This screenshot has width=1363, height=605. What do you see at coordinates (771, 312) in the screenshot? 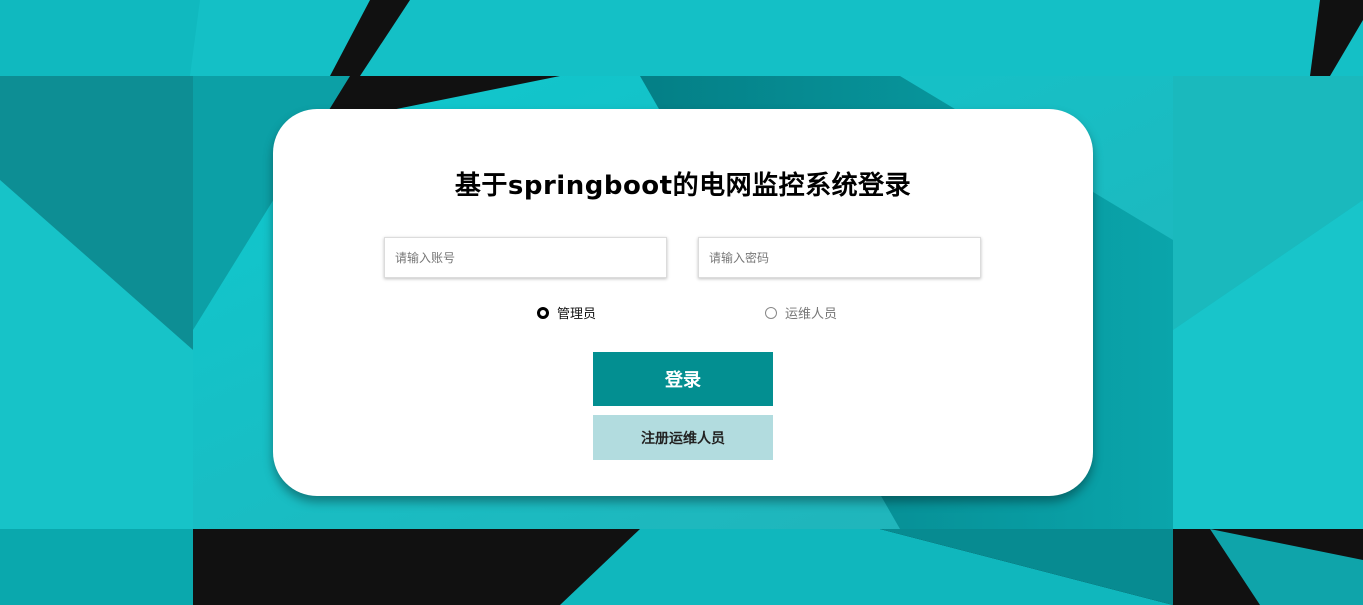
I see `radio-unchecked-icon` at bounding box center [771, 312].